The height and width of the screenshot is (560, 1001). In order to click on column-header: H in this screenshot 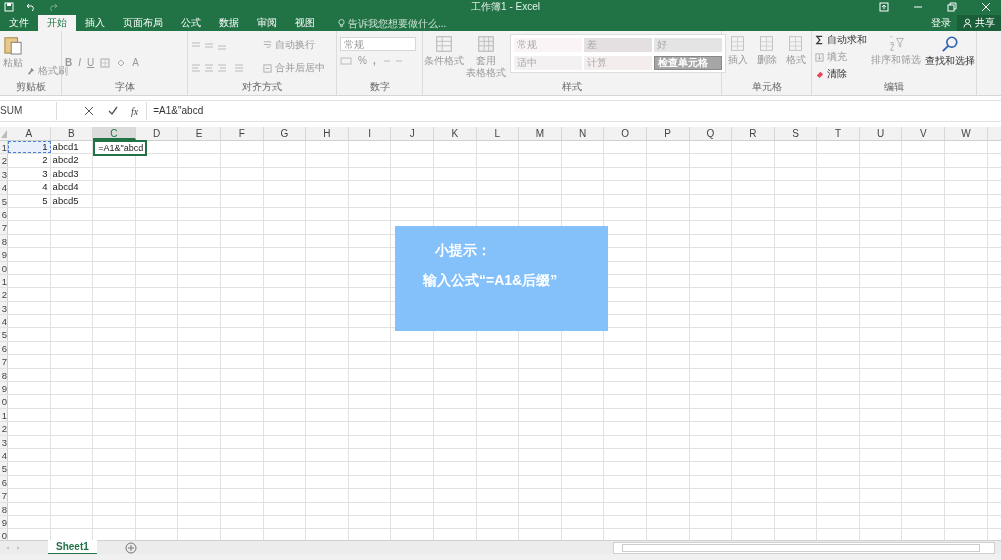, I will do `click(327, 133)`.